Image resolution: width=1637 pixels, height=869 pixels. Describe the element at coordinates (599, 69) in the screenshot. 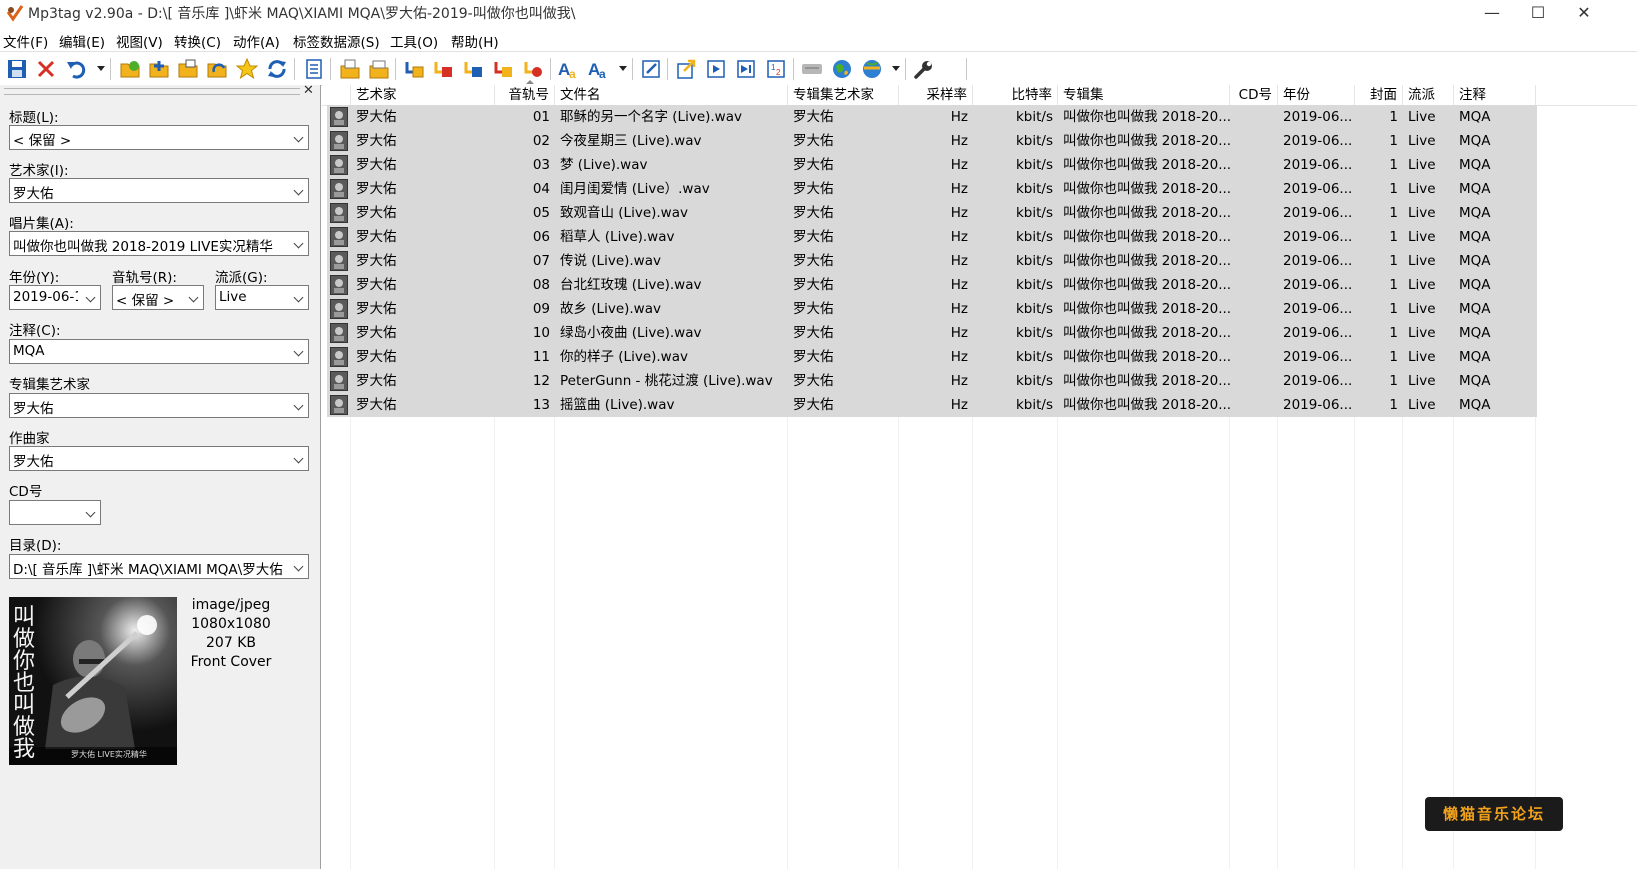

I see `actions-icon: Aa` at that location.